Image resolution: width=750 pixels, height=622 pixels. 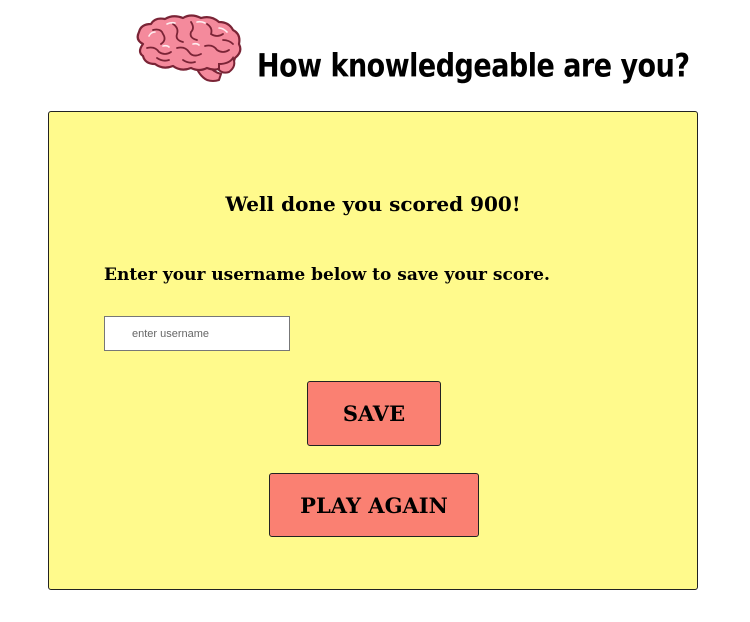 I want to click on save-button: SAVE, so click(x=374, y=413).